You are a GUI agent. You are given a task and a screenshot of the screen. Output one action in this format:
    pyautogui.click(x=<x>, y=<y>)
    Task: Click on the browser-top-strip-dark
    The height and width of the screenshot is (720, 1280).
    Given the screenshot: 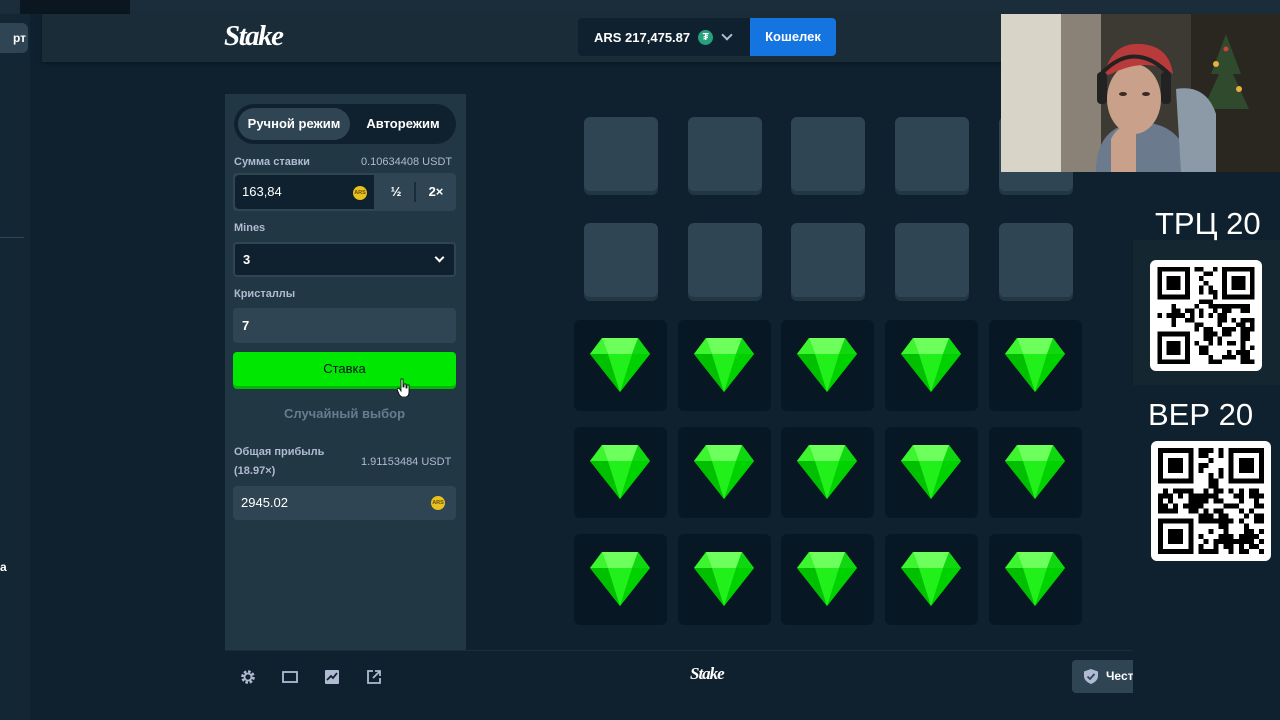 What is the action you would take?
    pyautogui.click(x=75, y=7)
    